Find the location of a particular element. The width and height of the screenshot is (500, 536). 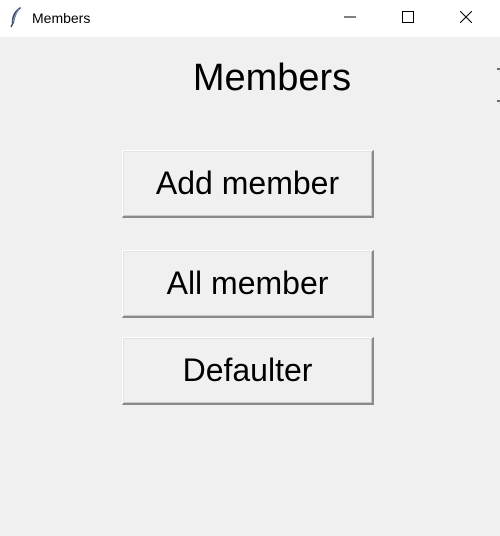

defaulter-button: Defaulter is located at coordinates (248, 371).